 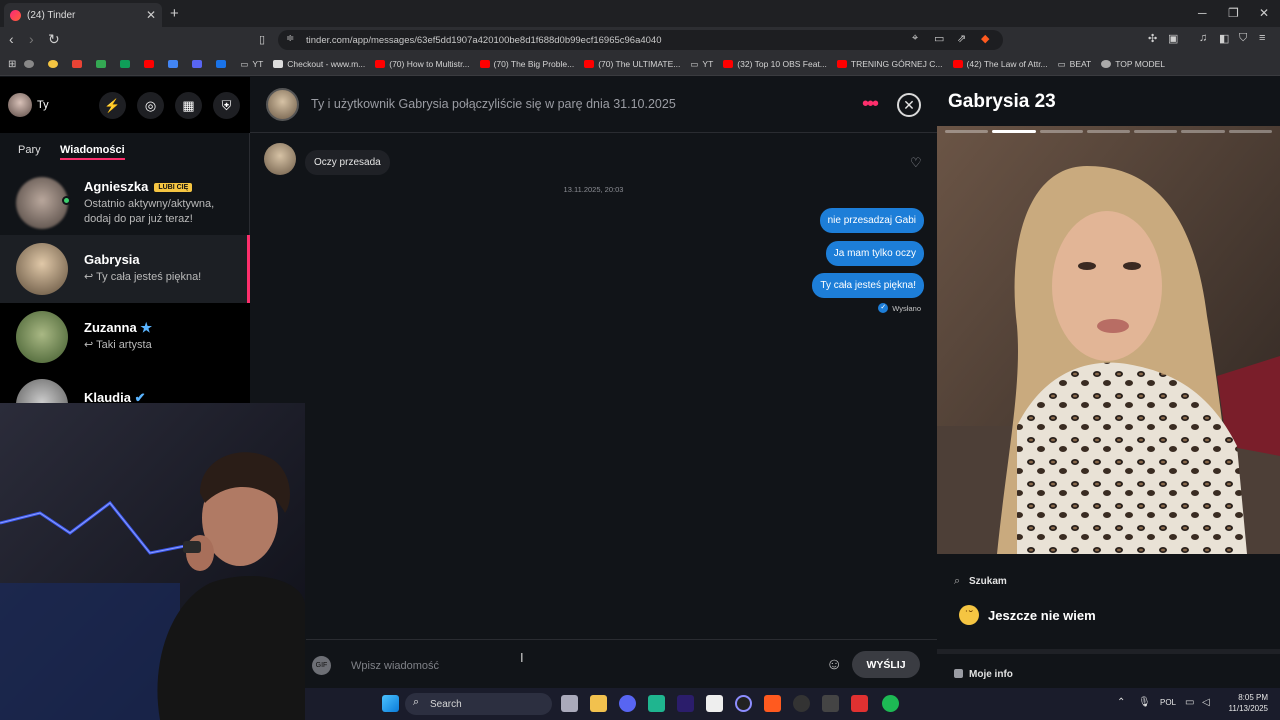 I want to click on back-icon: ‹, so click(x=11, y=39).